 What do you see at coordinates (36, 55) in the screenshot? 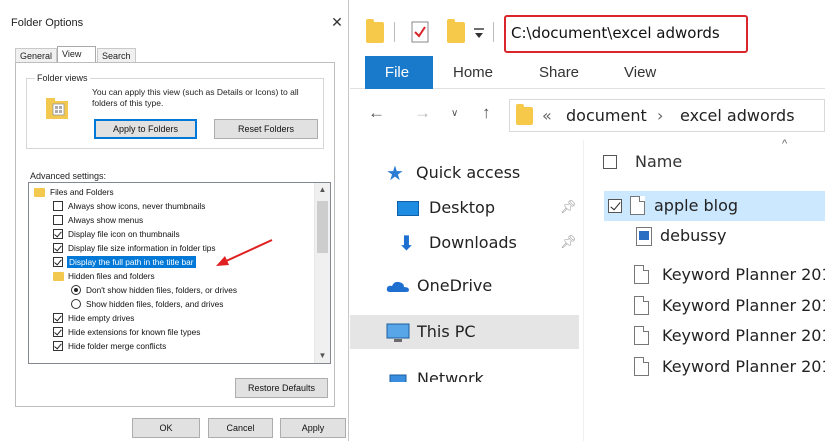
I see `tab-general: General` at bounding box center [36, 55].